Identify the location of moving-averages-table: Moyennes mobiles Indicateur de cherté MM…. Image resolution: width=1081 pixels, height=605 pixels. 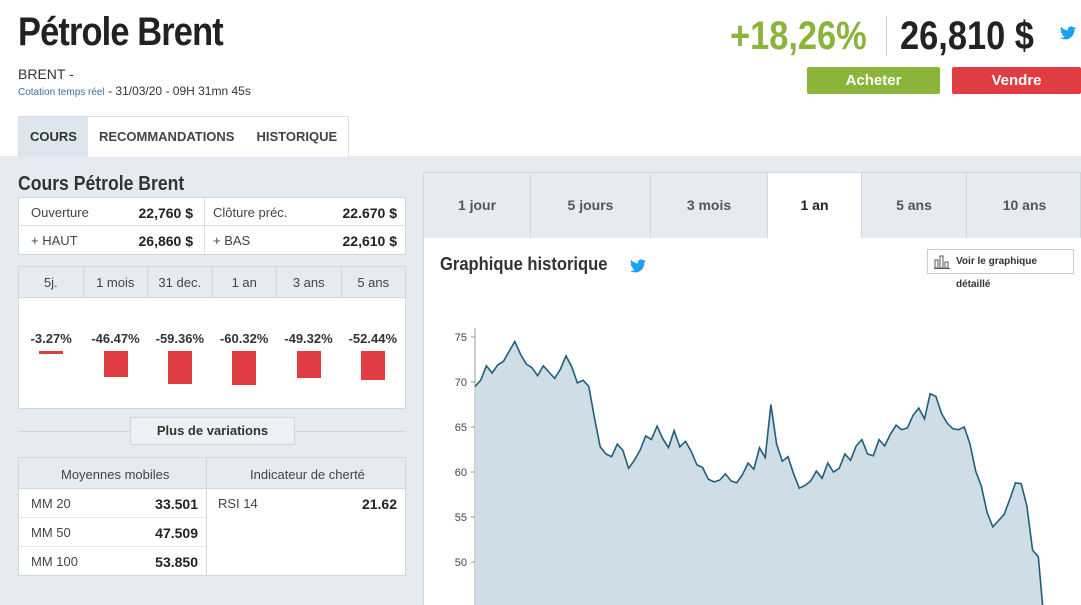
(212, 517).